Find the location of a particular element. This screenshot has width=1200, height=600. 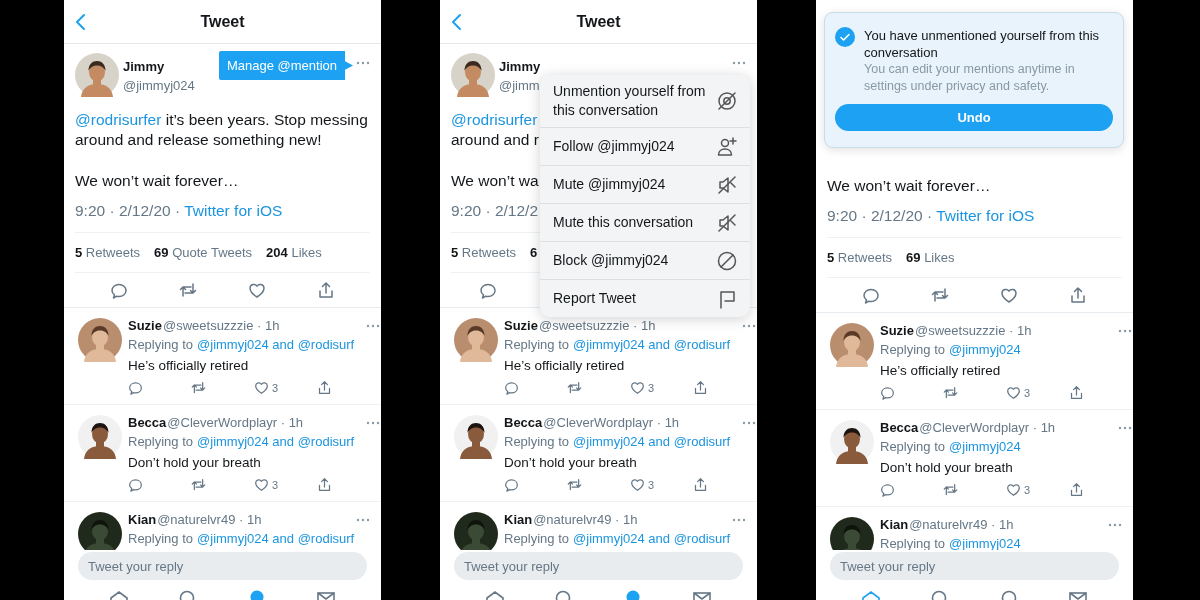

menu-item-label: Report Tweet is located at coordinates (594, 298).